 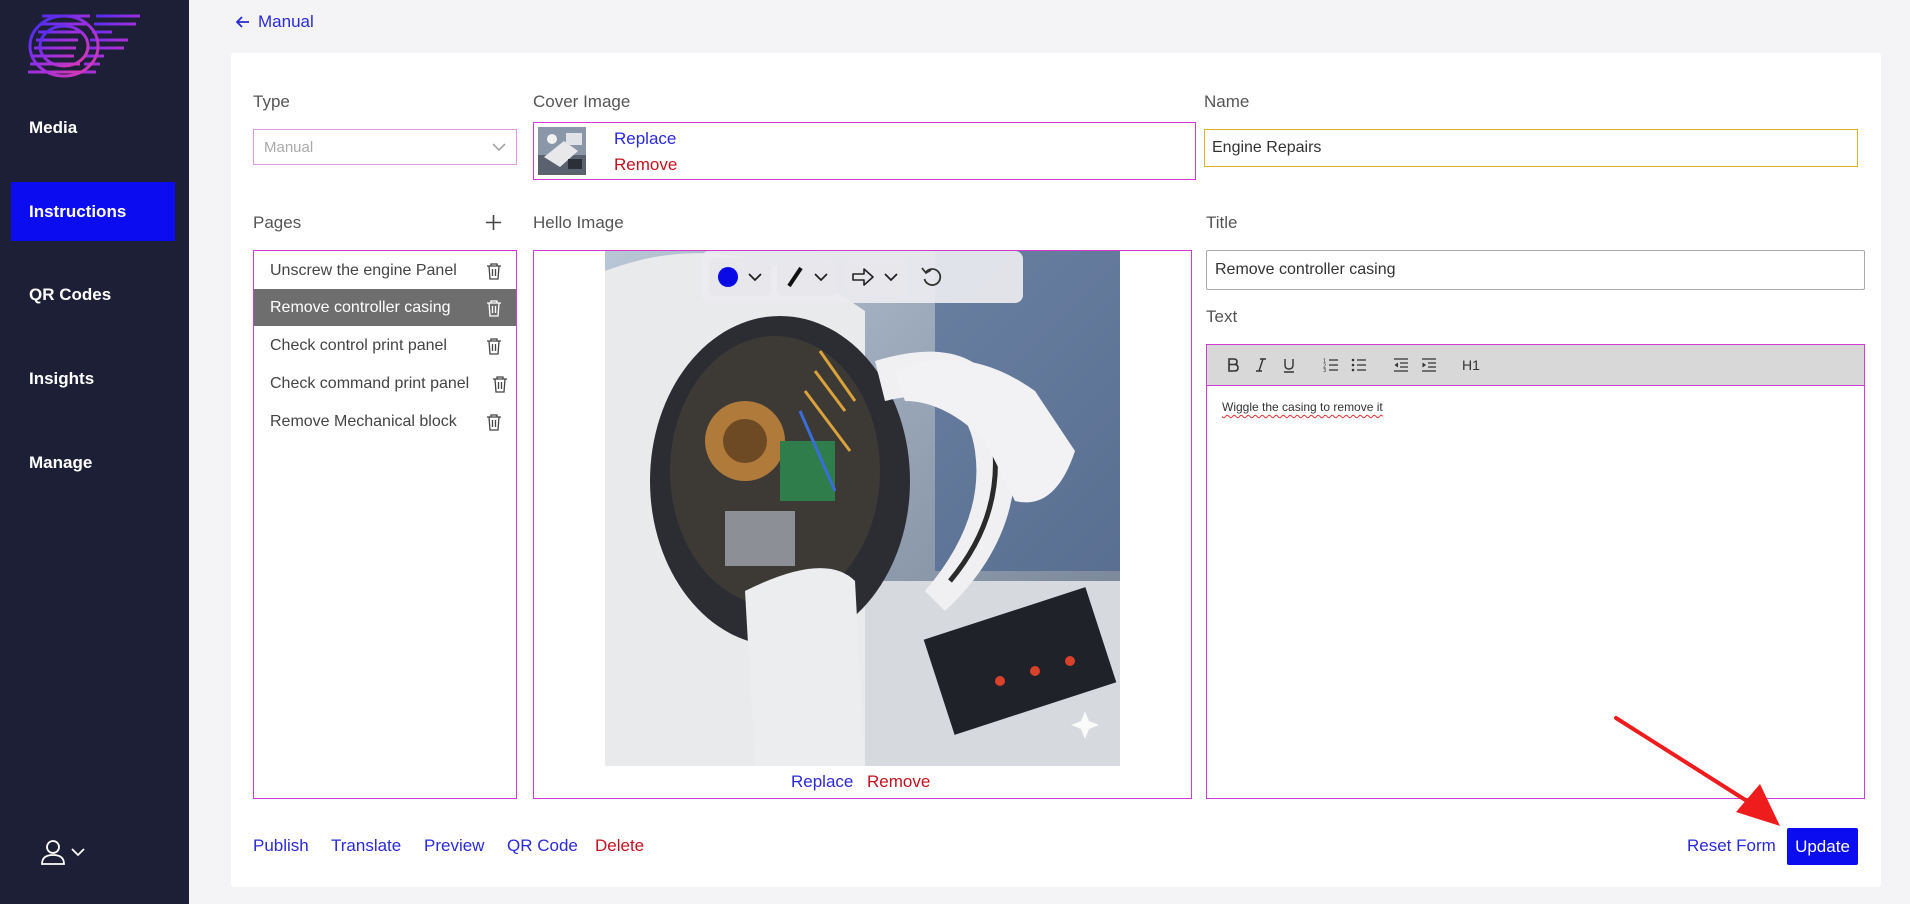 I want to click on ordered-list-button: 123, so click(x=1331, y=365).